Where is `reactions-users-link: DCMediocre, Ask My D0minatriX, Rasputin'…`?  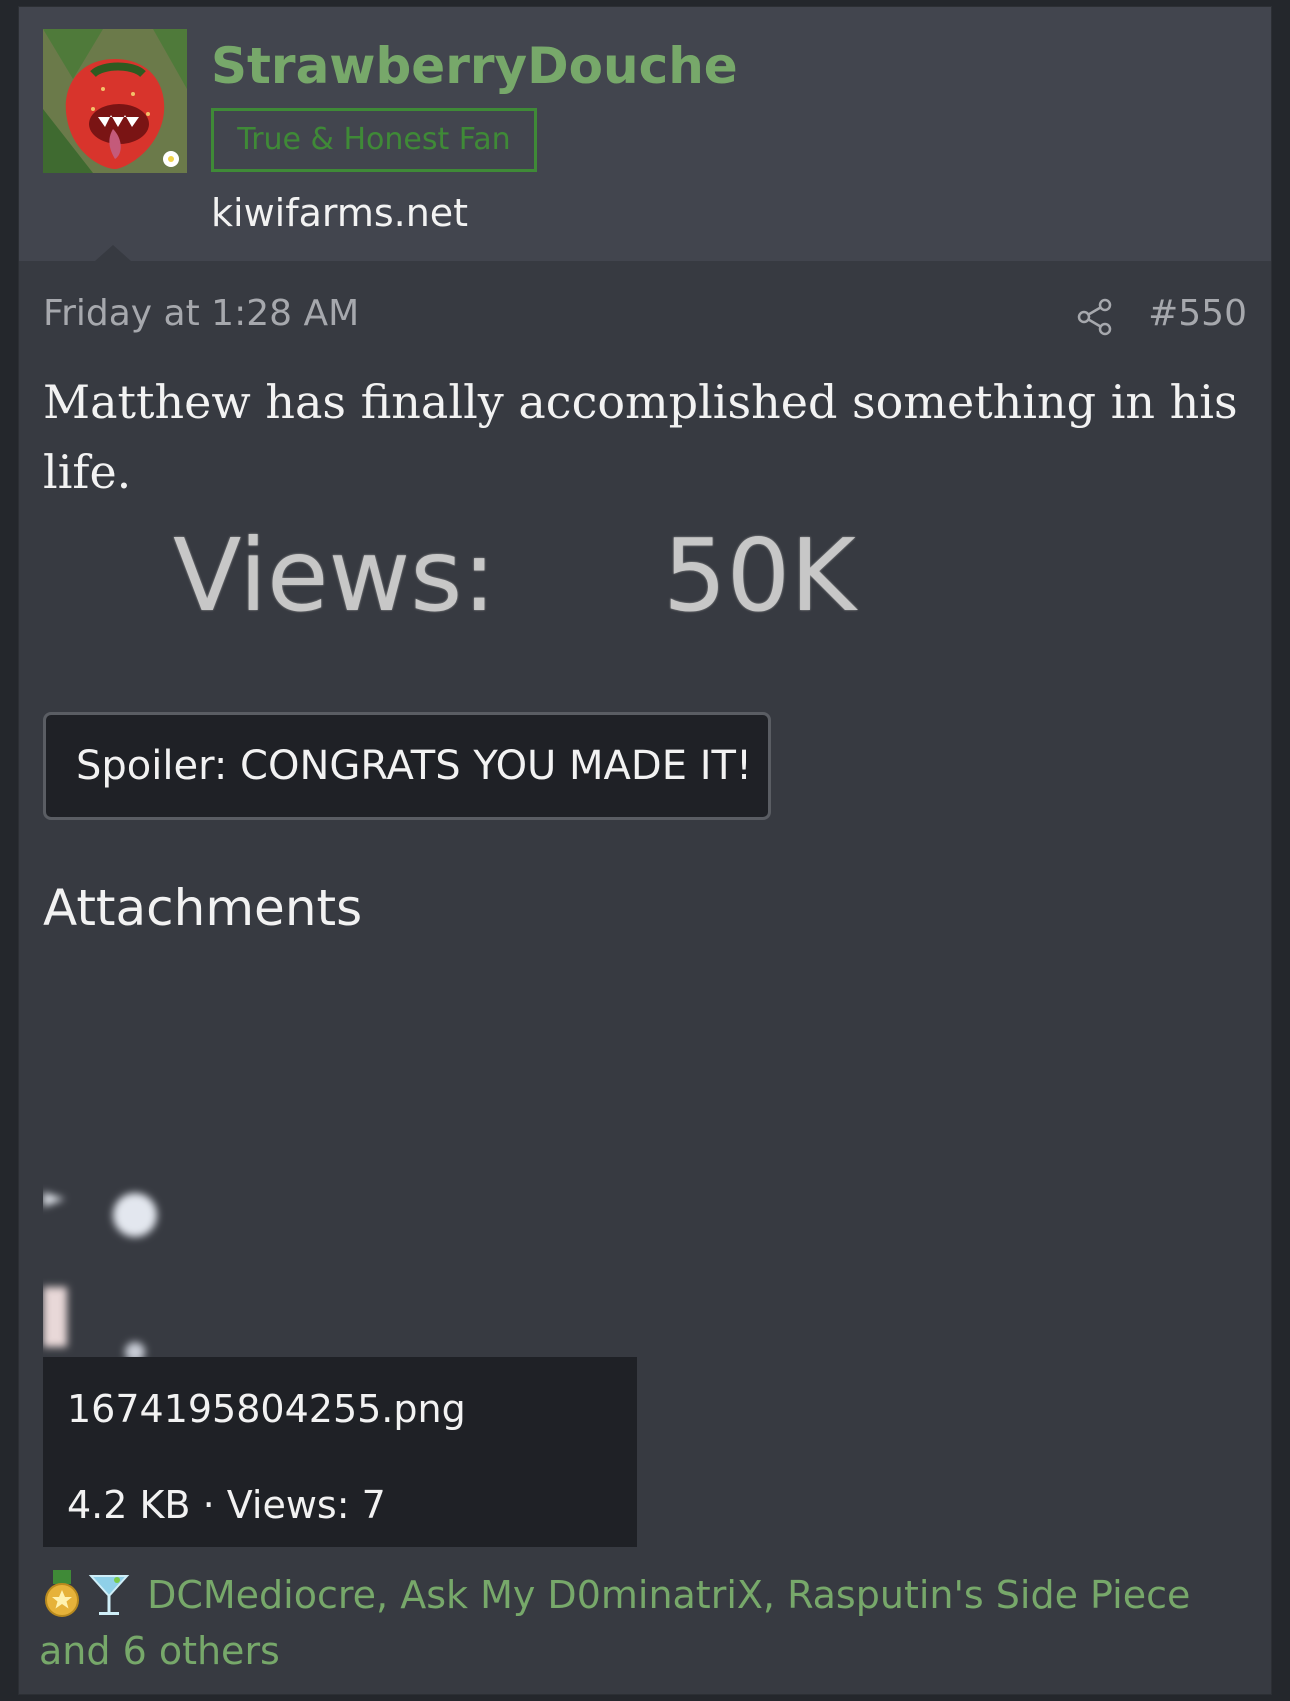
reactions-users-link: DCMediocre, Ask My D0minatriX, Rasputin'… is located at coordinates (614, 1623).